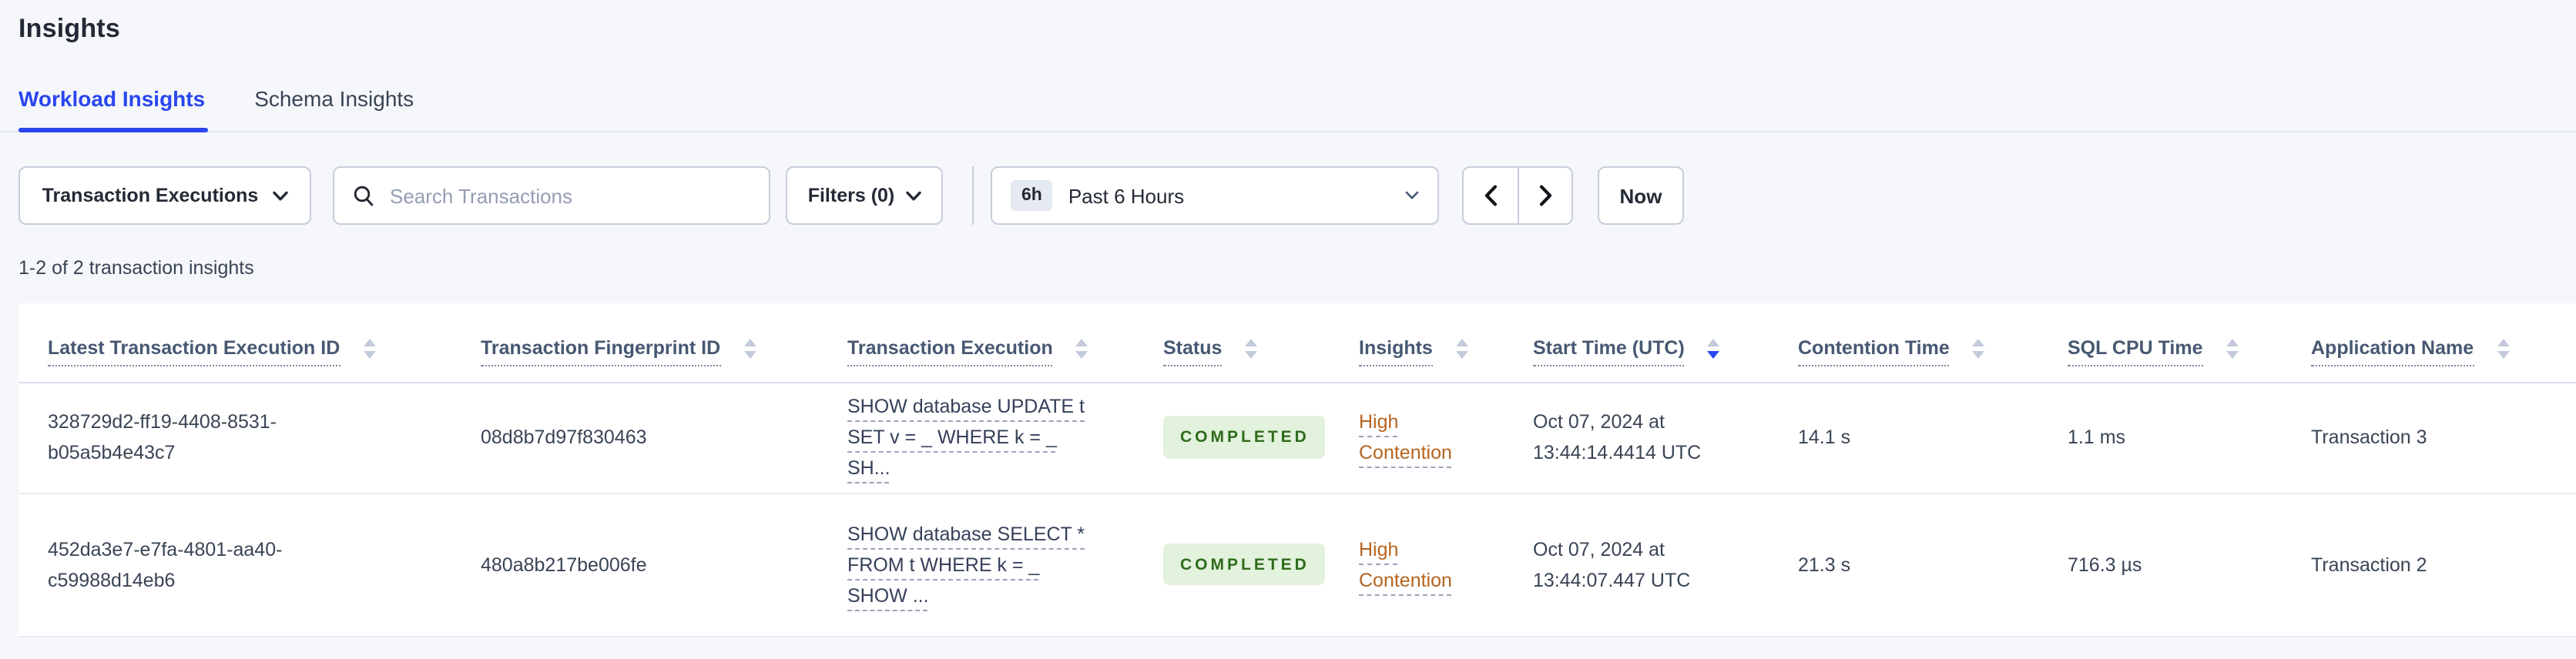 The width and height of the screenshot is (2576, 659). I want to click on column-header-contention-time: Contention Time, so click(1933, 343).